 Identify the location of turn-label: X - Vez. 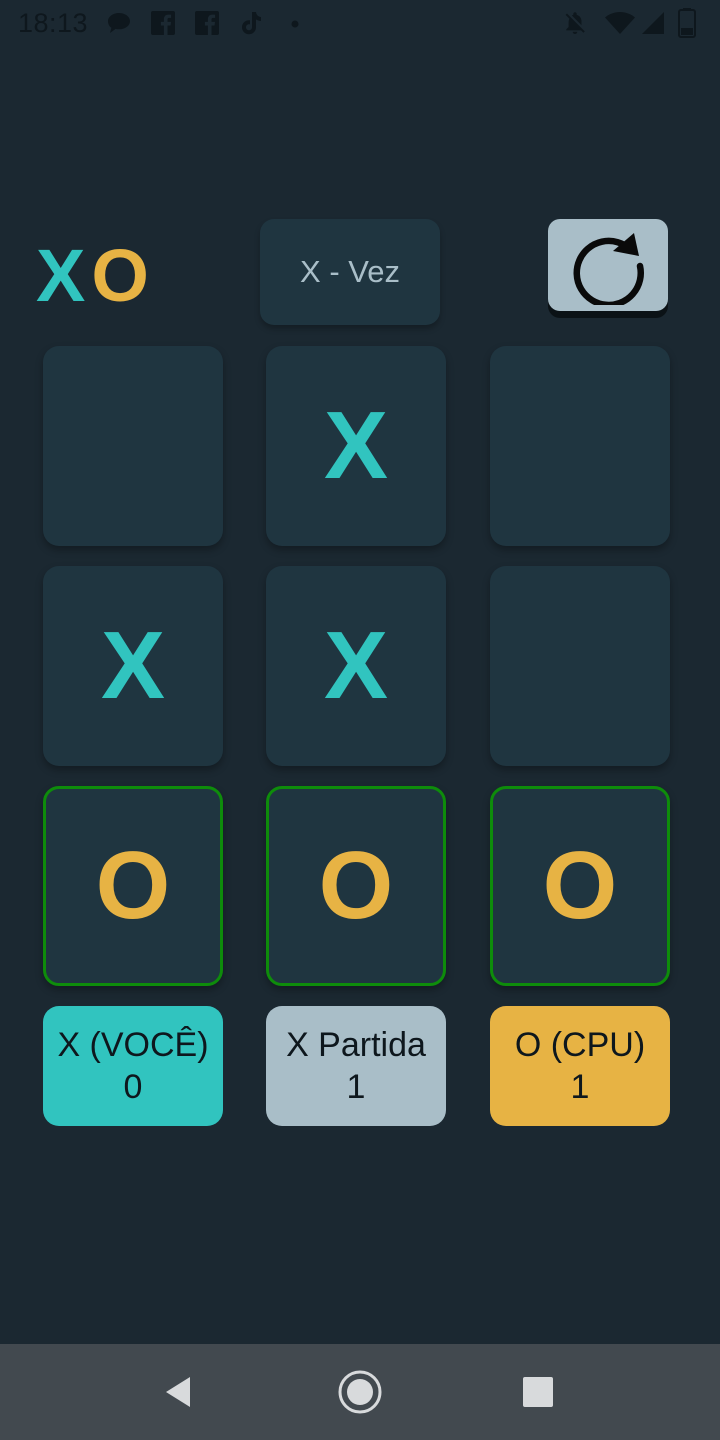
(350, 271).